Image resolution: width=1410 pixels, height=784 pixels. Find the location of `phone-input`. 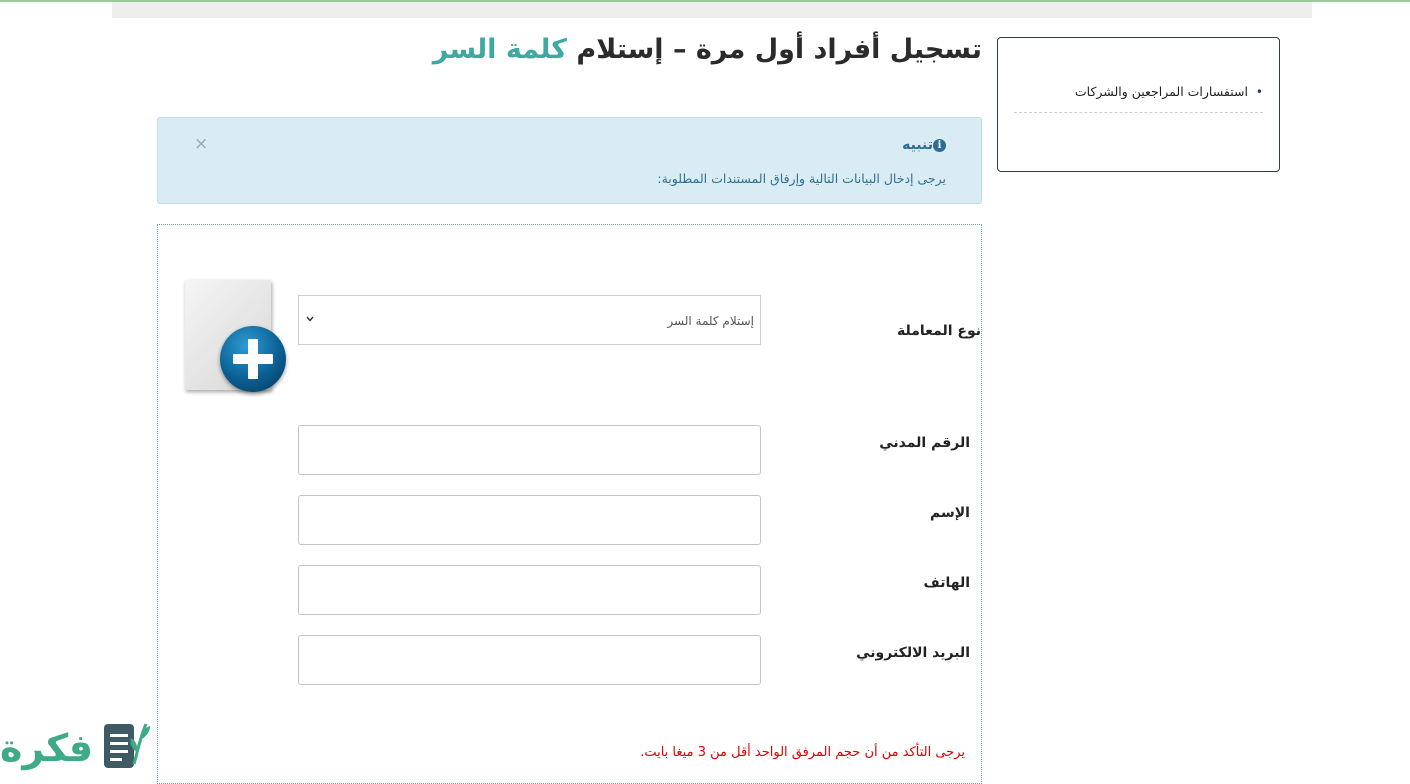

phone-input is located at coordinates (529, 590).